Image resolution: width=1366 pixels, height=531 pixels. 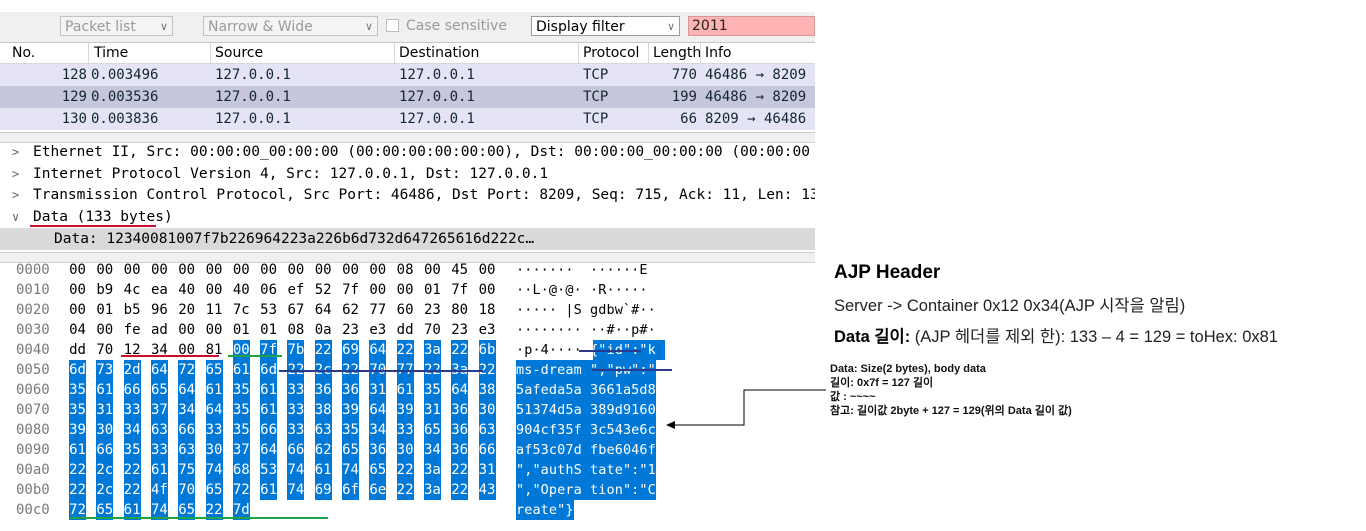 What do you see at coordinates (323, 490) in the screenshot?
I see `hex-byte: 69` at bounding box center [323, 490].